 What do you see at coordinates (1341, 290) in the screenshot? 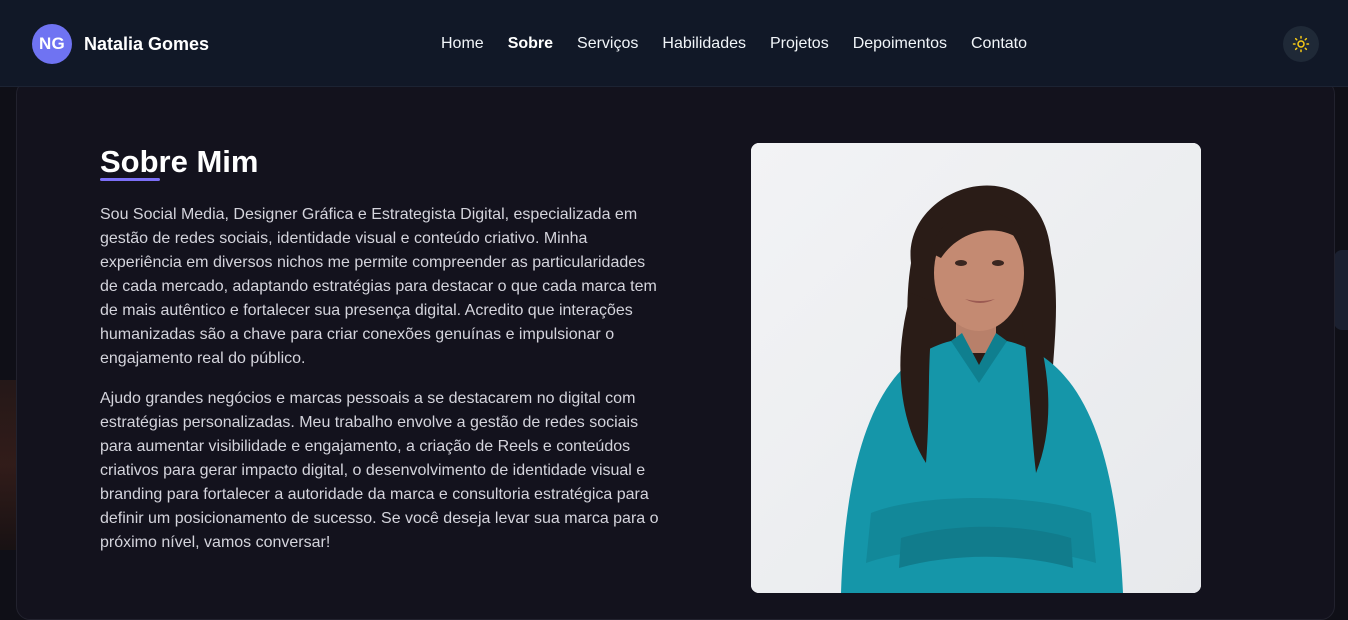
I see `background-decoration-right` at bounding box center [1341, 290].